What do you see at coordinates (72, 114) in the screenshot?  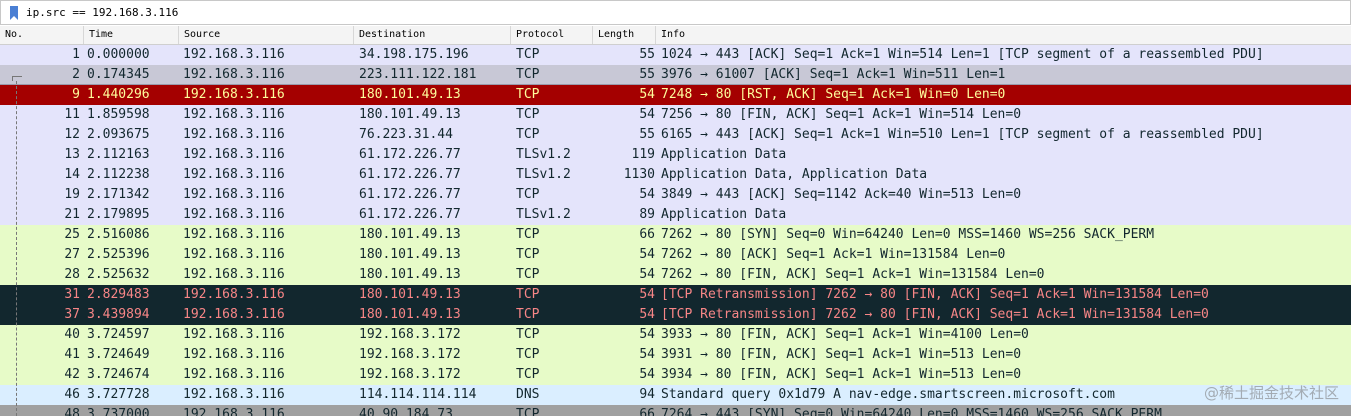 I see `cell-no: 11` at bounding box center [72, 114].